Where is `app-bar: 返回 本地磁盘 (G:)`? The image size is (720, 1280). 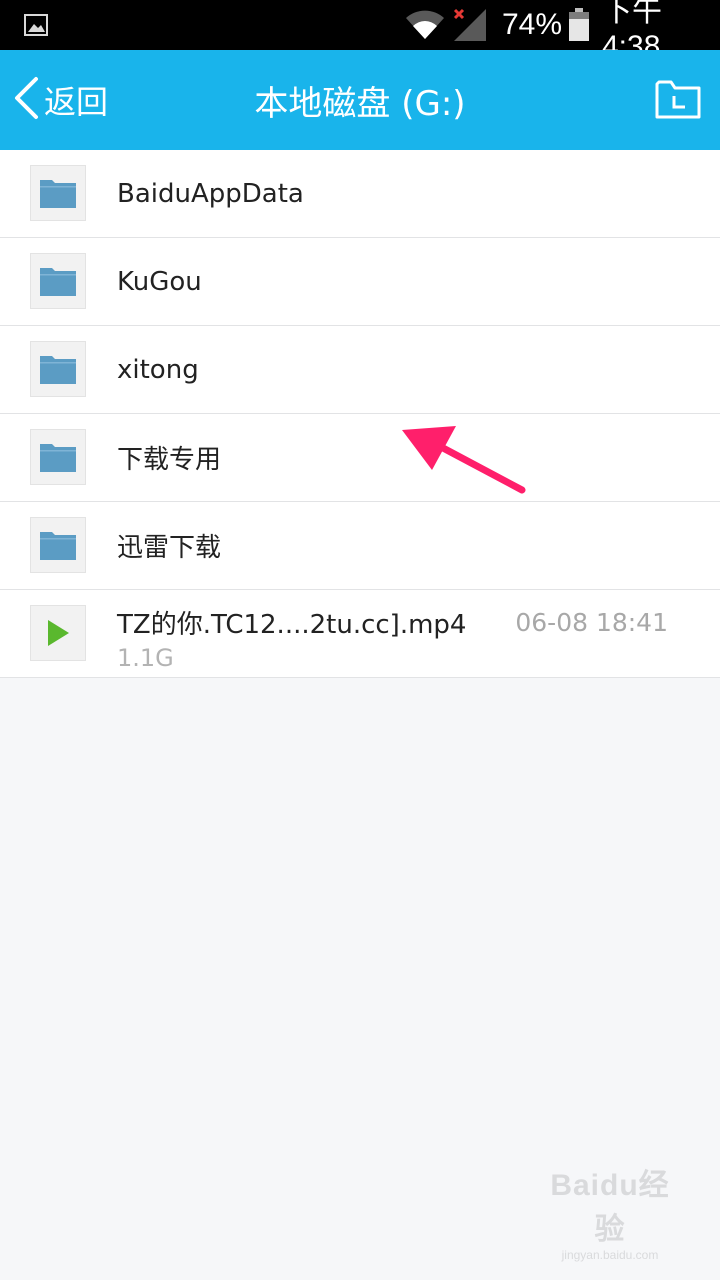 app-bar: 返回 本地磁盘 (G:) is located at coordinates (360, 100).